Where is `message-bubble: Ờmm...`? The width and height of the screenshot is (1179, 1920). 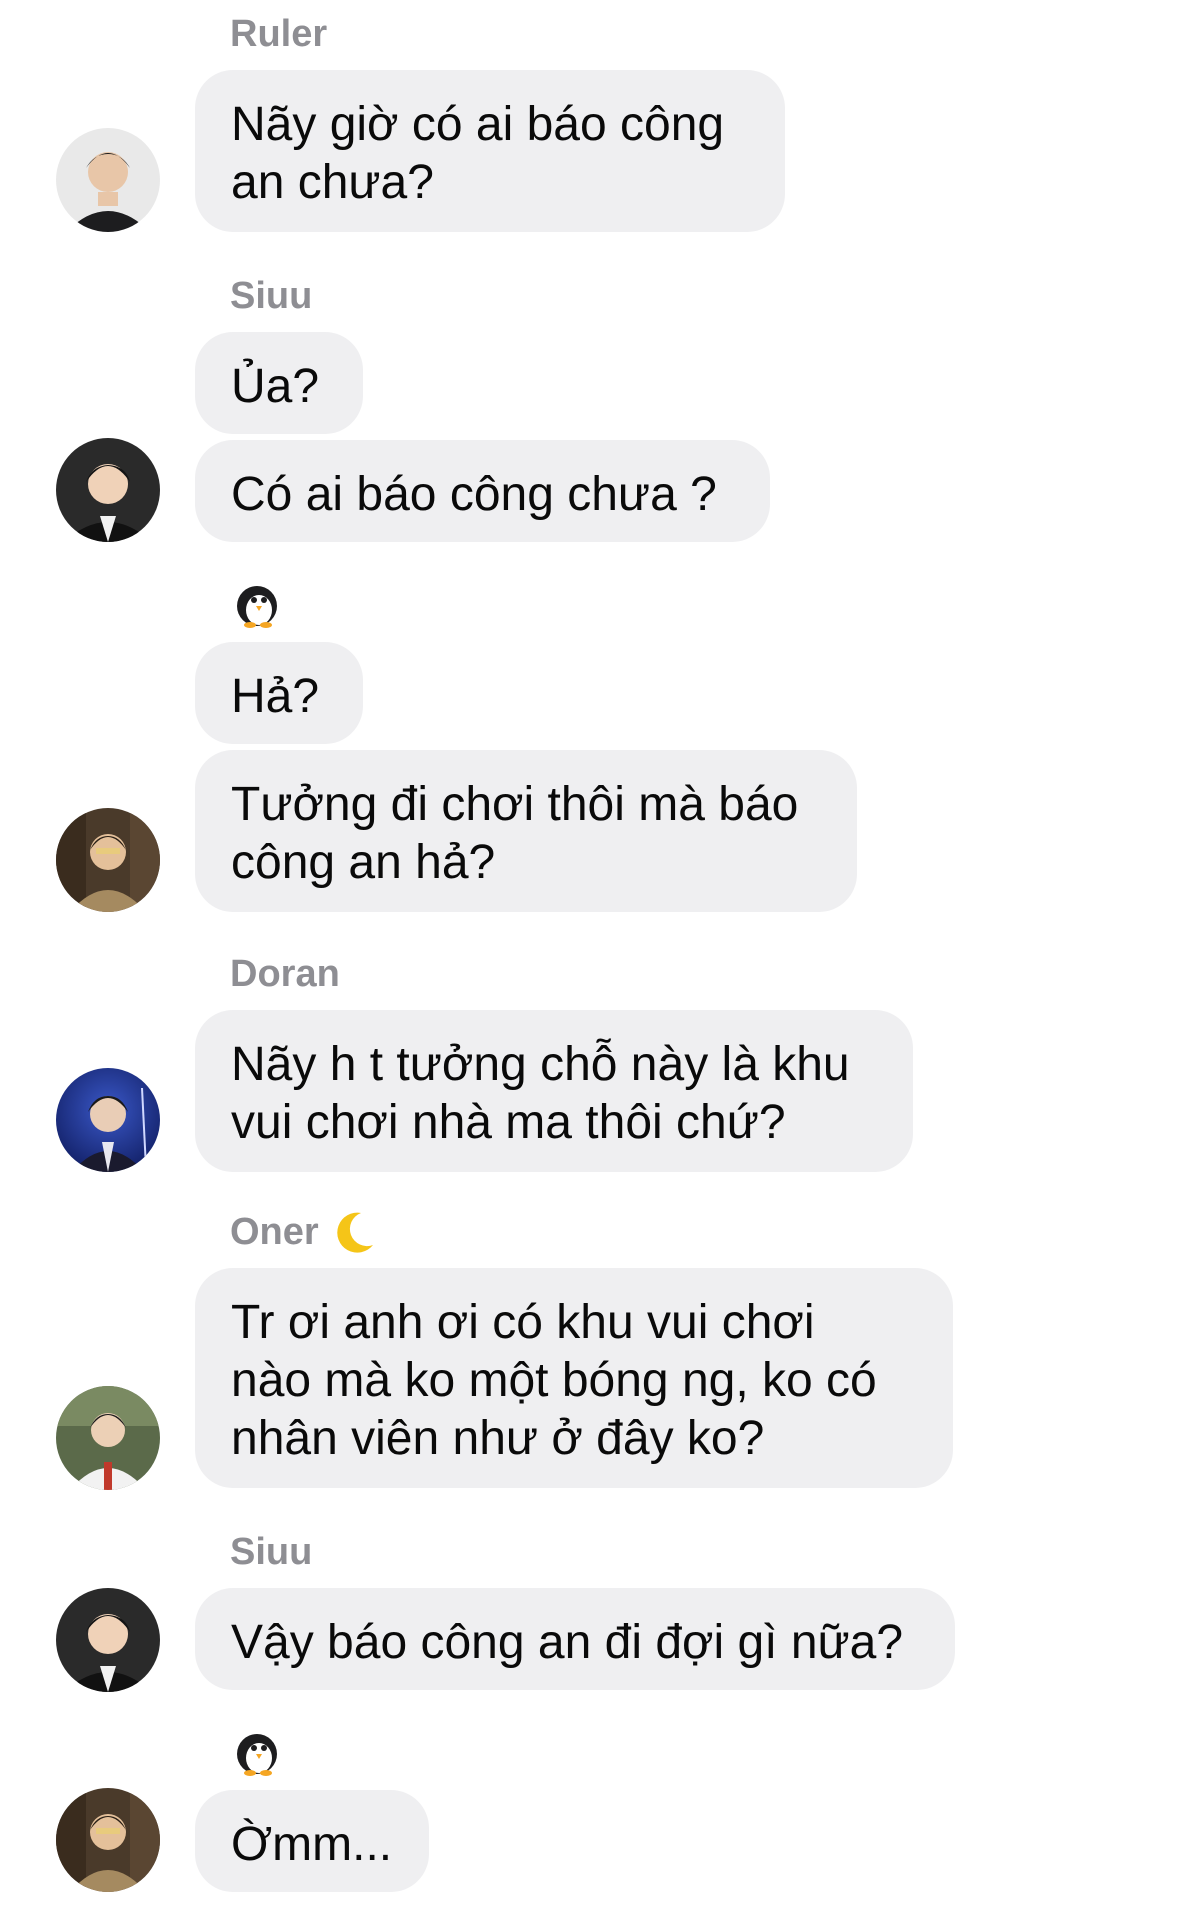
message-bubble: Ờmm... is located at coordinates (312, 1841).